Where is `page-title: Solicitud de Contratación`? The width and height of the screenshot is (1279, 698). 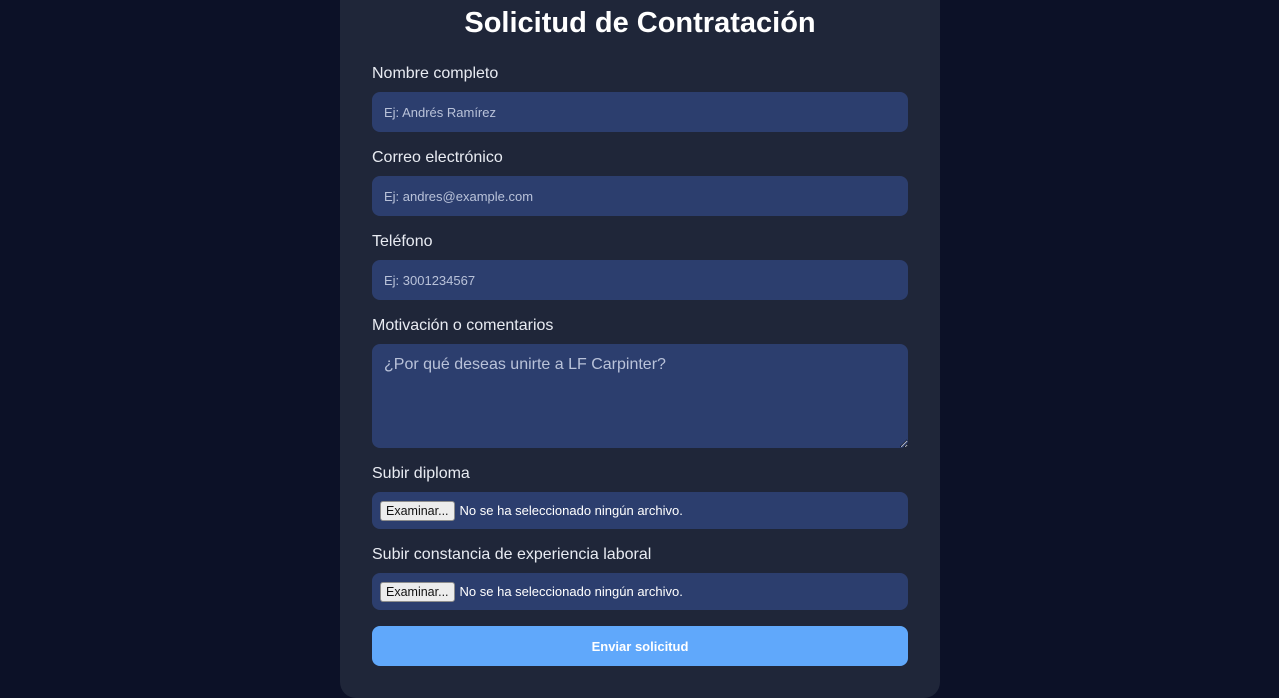 page-title: Solicitud de Contratación is located at coordinates (640, 23).